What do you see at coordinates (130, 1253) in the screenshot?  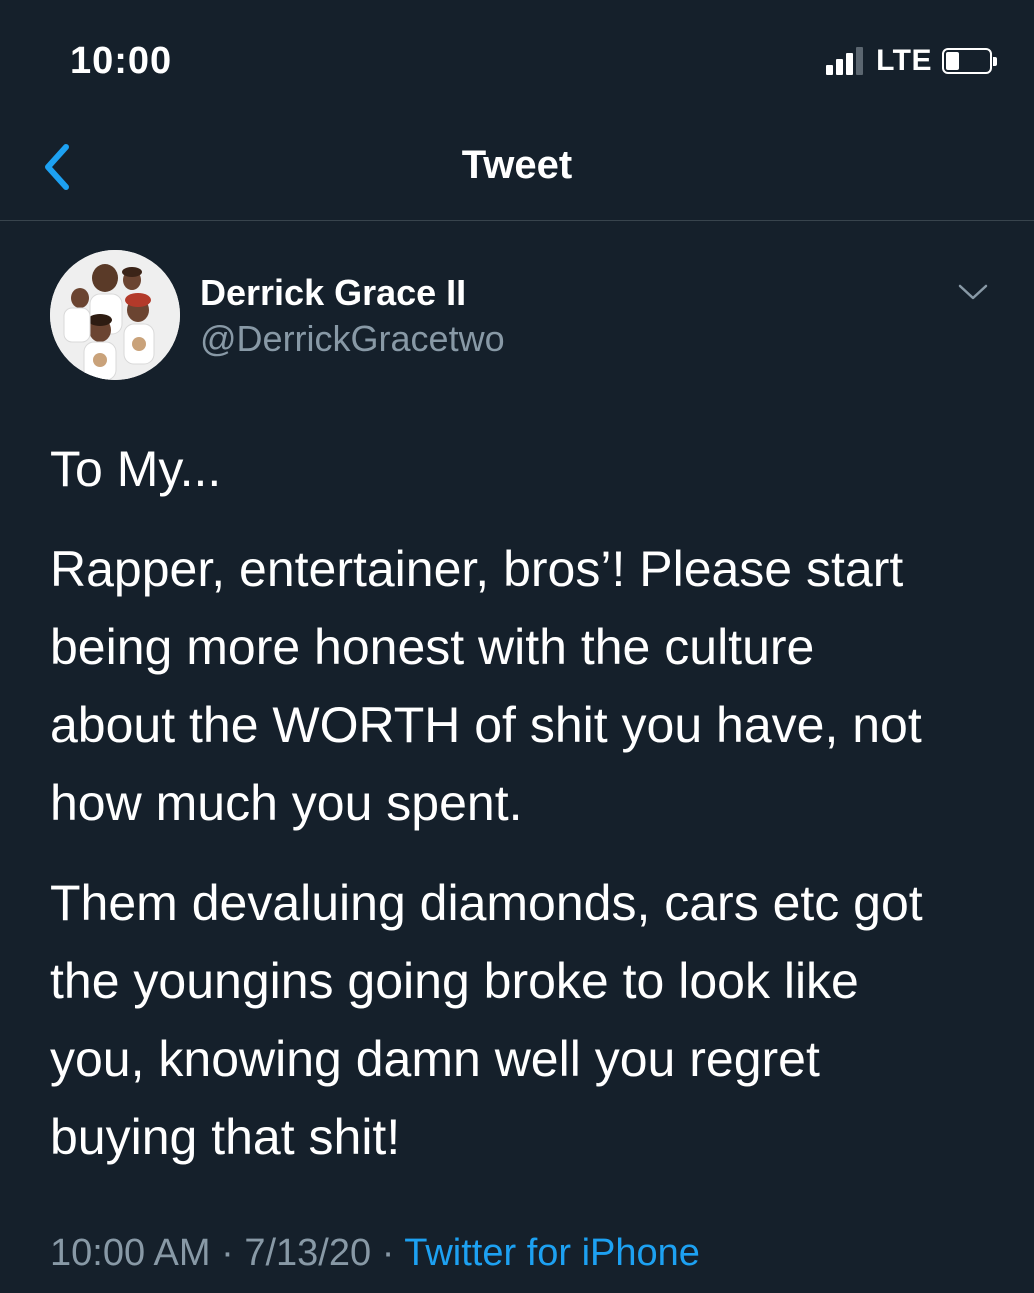 I see `tweet-time: 10:00 AM` at bounding box center [130, 1253].